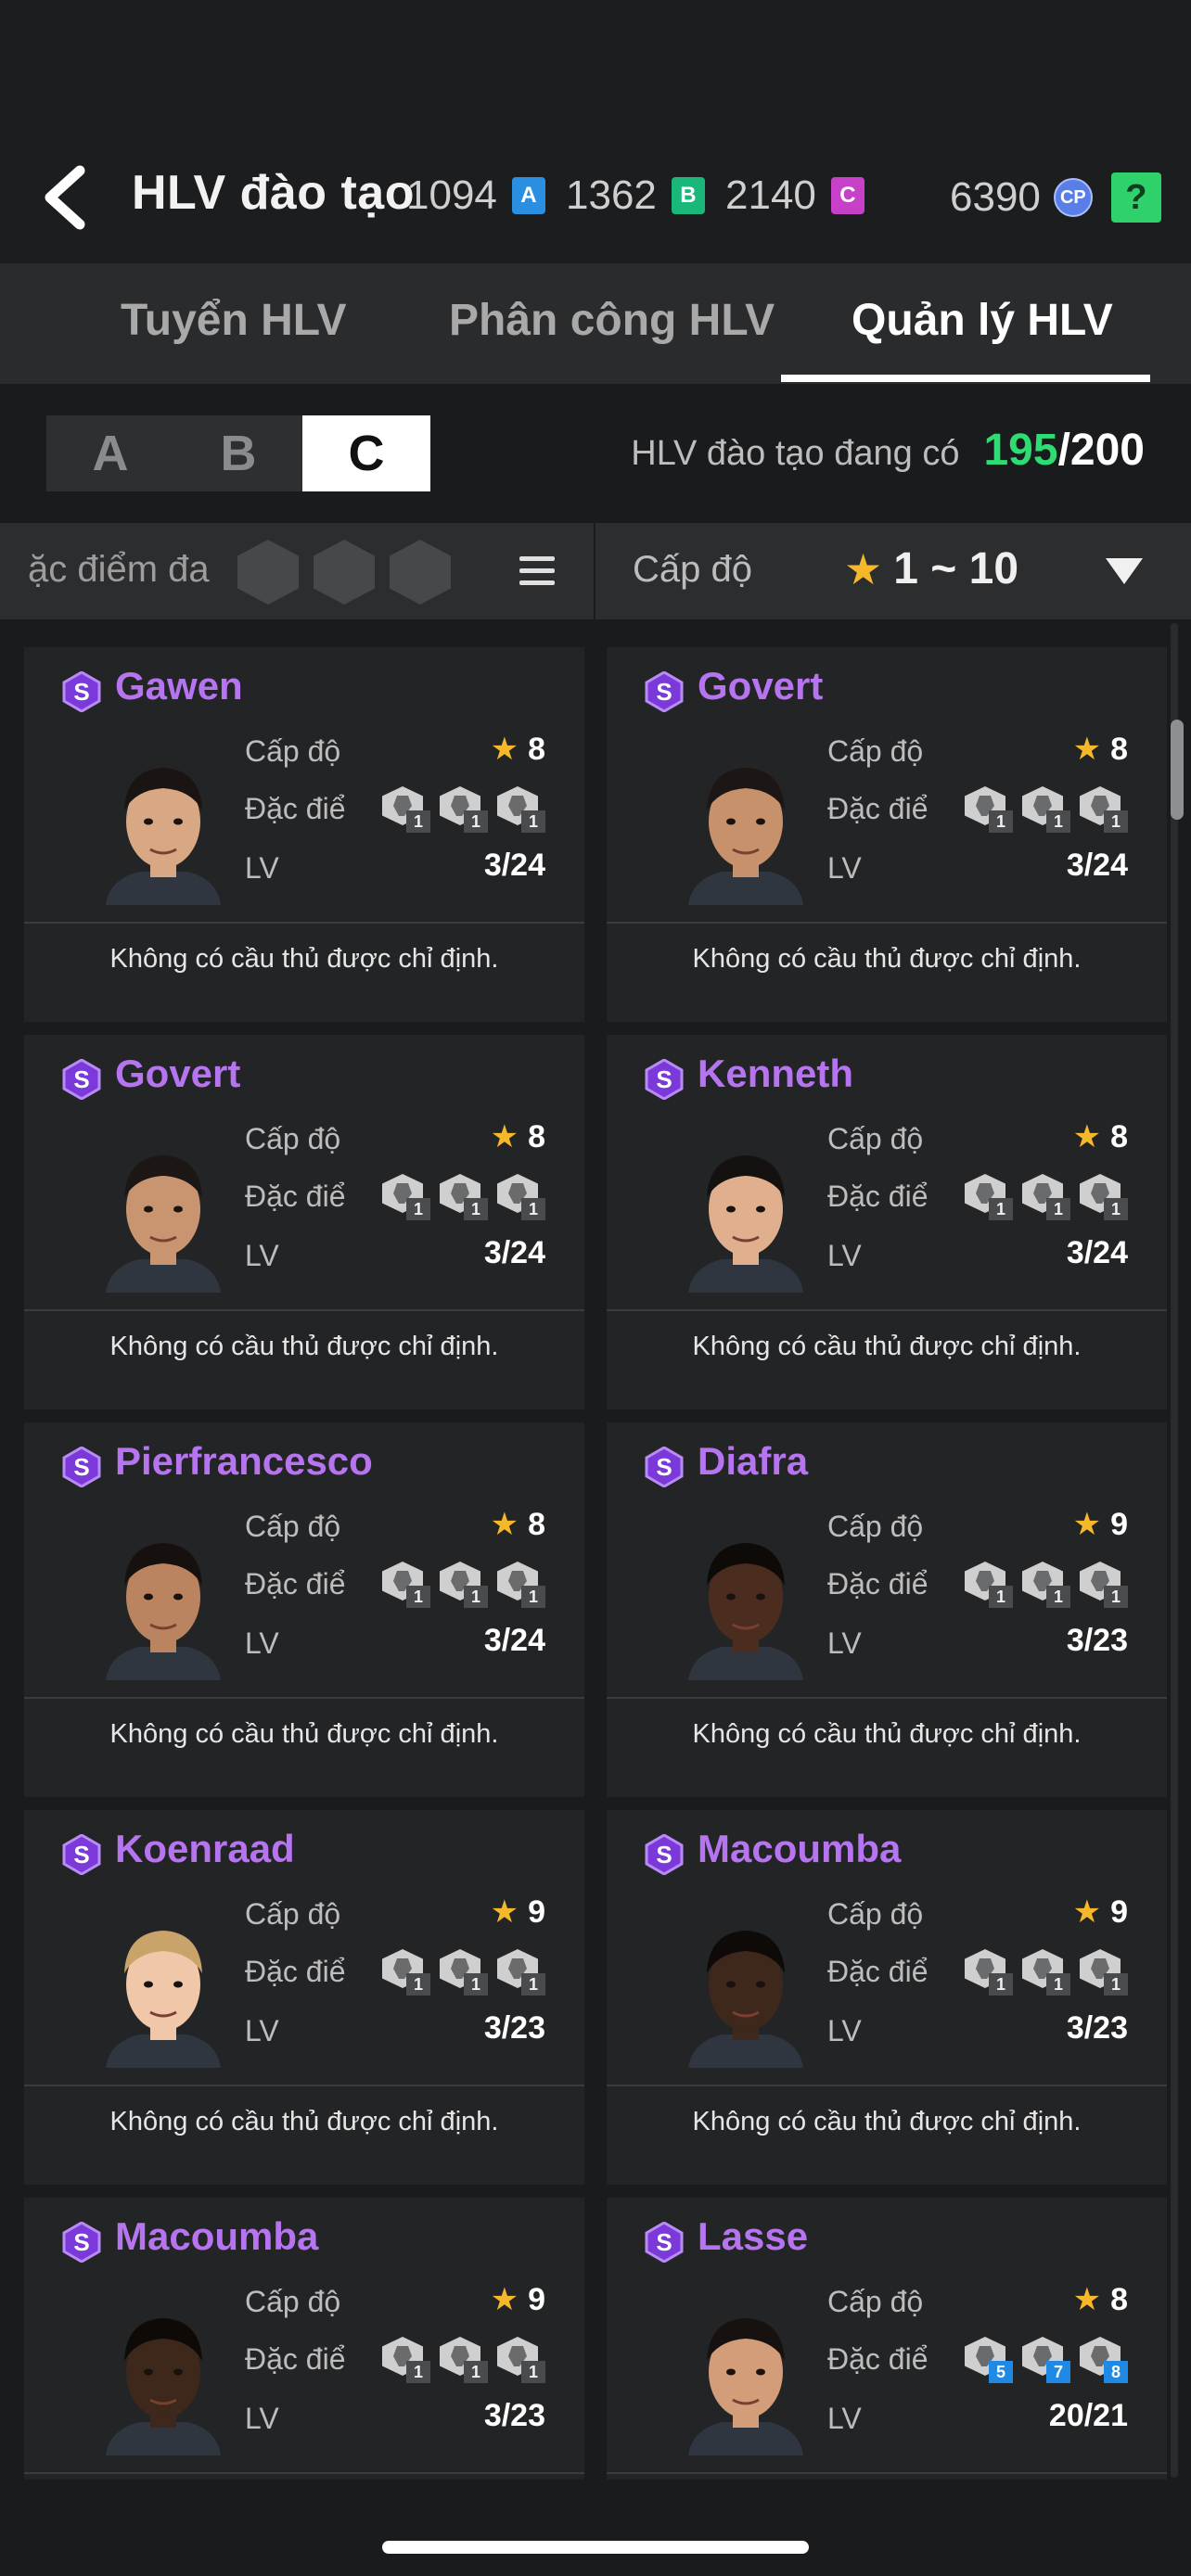 The width and height of the screenshot is (1191, 2576). Describe the element at coordinates (304, 1609) in the screenshot. I see `coach-card: S Pierfrancesco Cấp độ ★8 Đặc điểm 1 1` at that location.